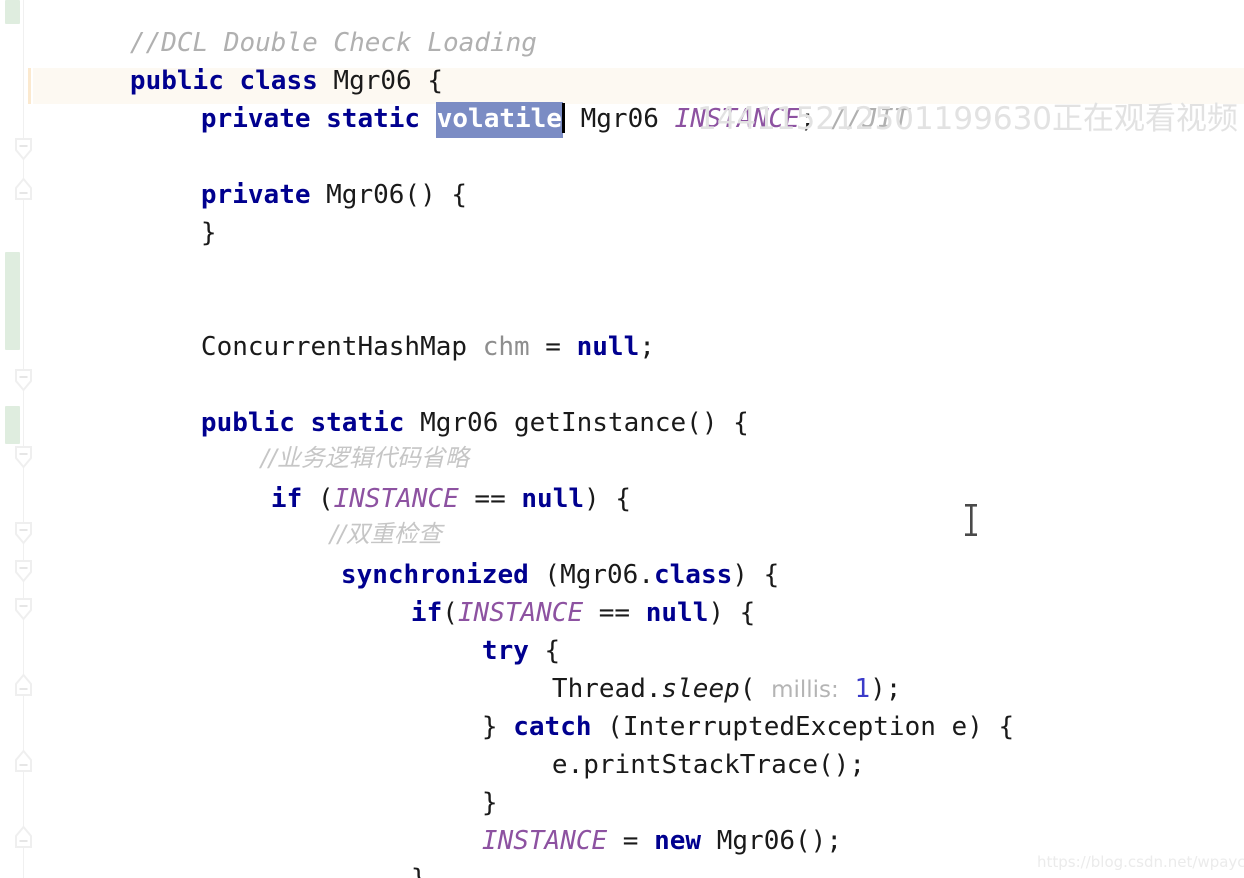  I want to click on constructor-mgr06: Mgr06() {, so click(389, 195).